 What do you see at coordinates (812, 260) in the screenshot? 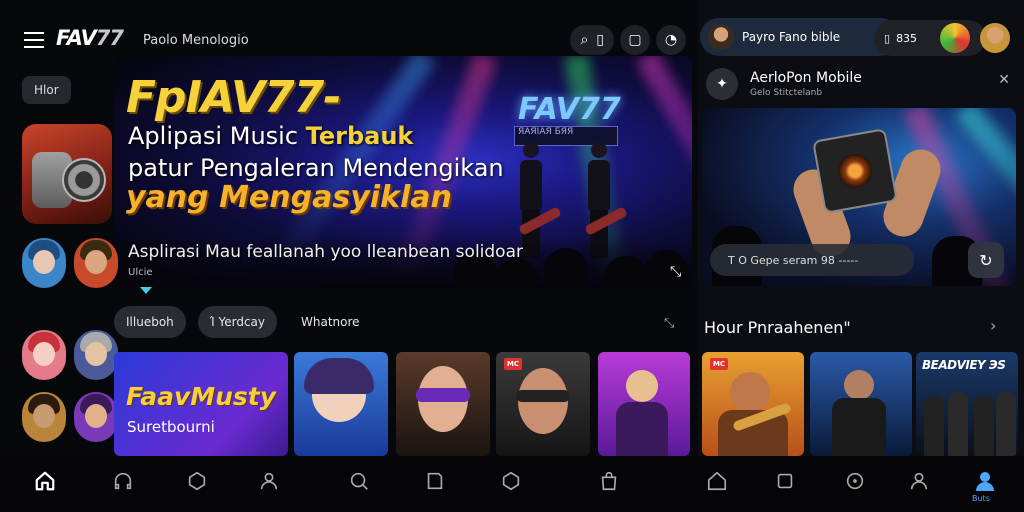
I see `playback-chip: T O Gepe seram 98 -----` at bounding box center [812, 260].